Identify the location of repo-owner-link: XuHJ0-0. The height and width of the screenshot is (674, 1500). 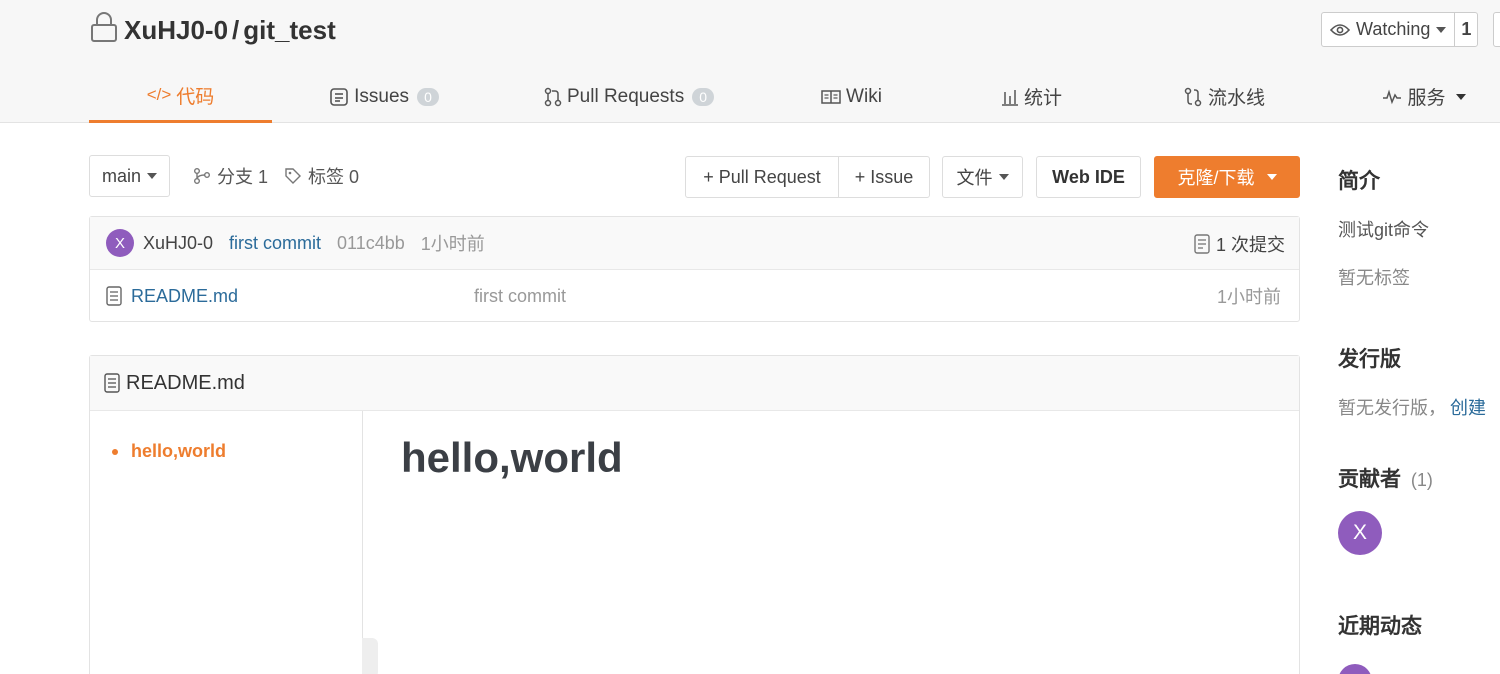
(176, 30).